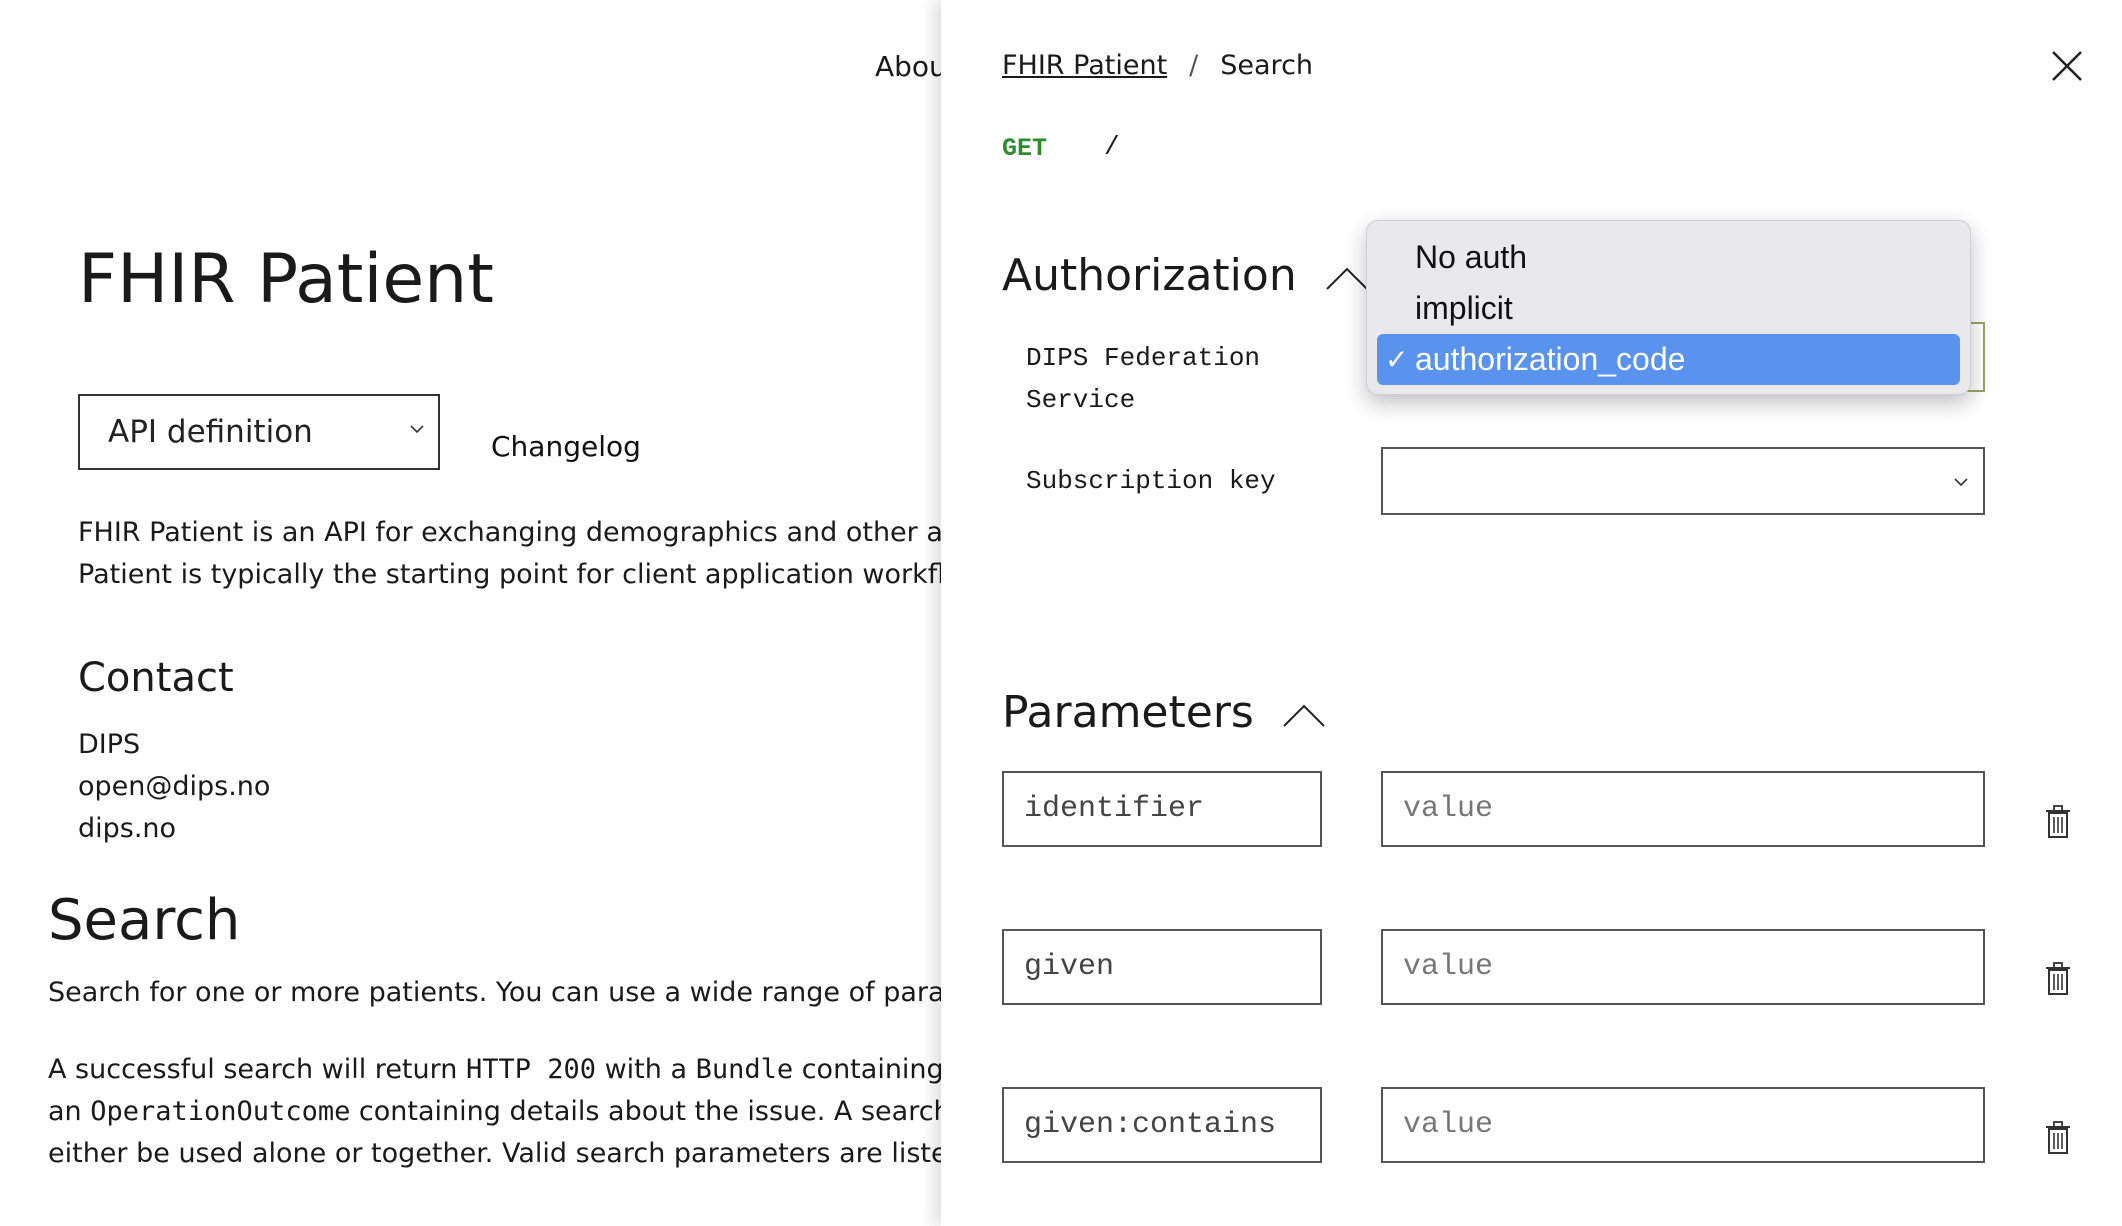 The image size is (2122, 1226). I want to click on code-bundle: Bundle, so click(744, 1069).